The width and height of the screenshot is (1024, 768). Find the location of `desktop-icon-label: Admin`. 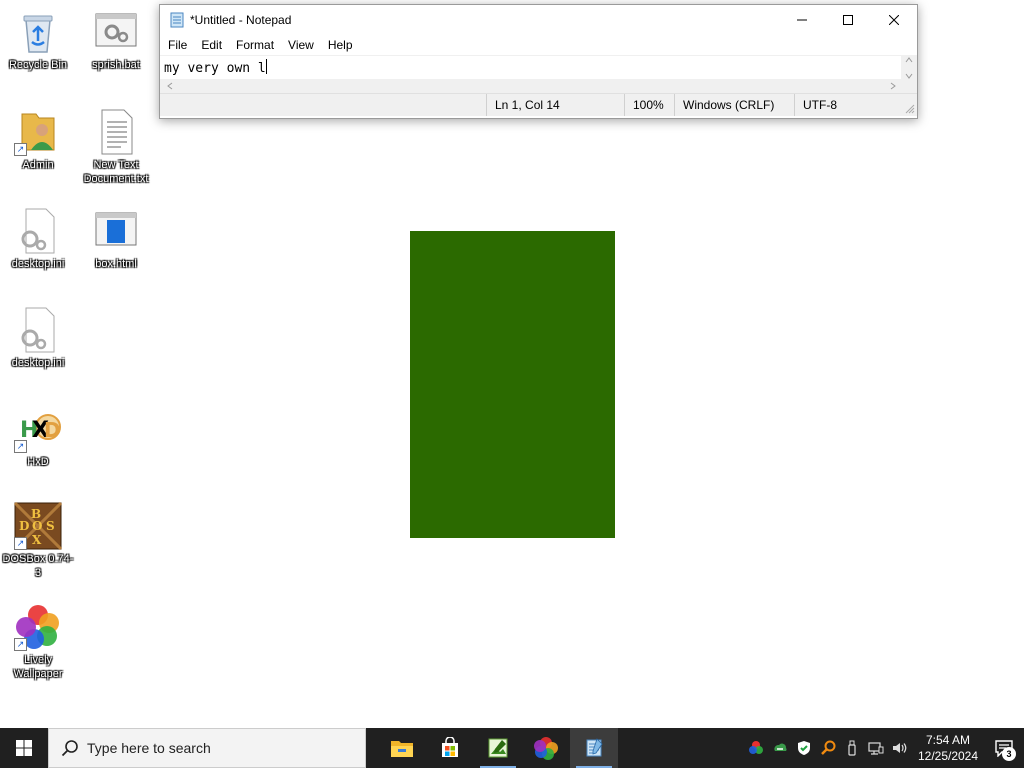

desktop-icon-label: Admin is located at coordinates (38, 165).